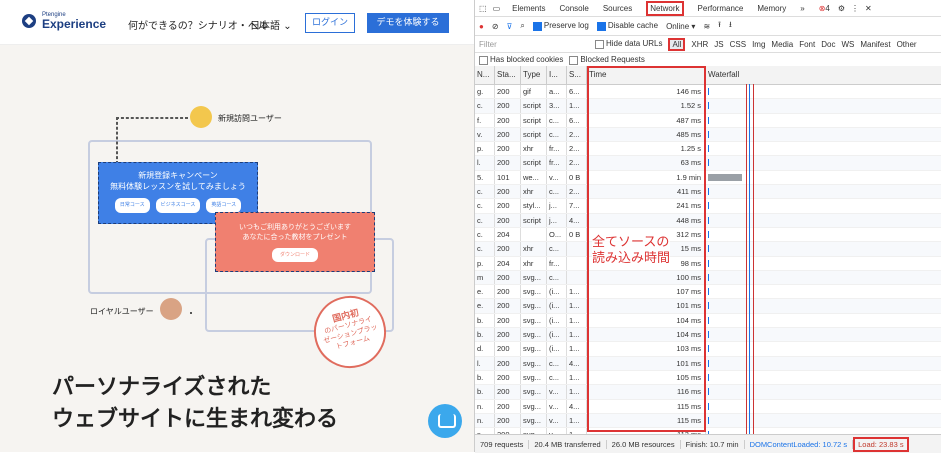 This screenshot has width=941, height=453. What do you see at coordinates (271, 24) in the screenshot?
I see `language-select: 日本語 ⌄` at bounding box center [271, 24].